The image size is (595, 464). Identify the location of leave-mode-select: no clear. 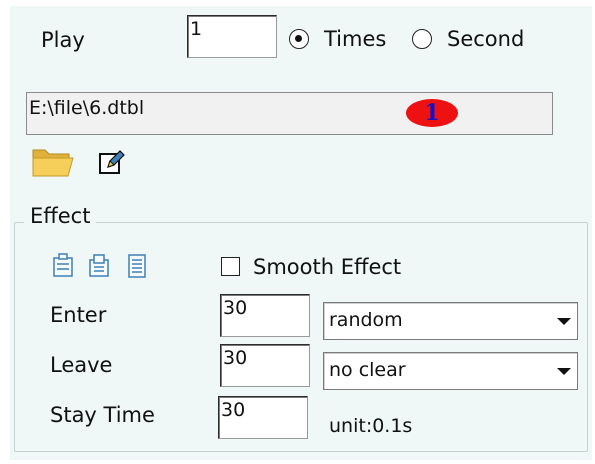
(450, 371).